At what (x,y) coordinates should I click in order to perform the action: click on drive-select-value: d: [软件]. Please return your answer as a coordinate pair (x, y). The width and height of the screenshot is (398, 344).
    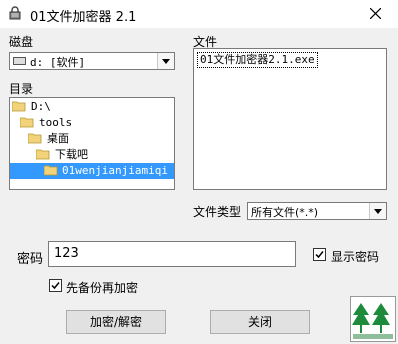
    Looking at the image, I should click on (58, 62).